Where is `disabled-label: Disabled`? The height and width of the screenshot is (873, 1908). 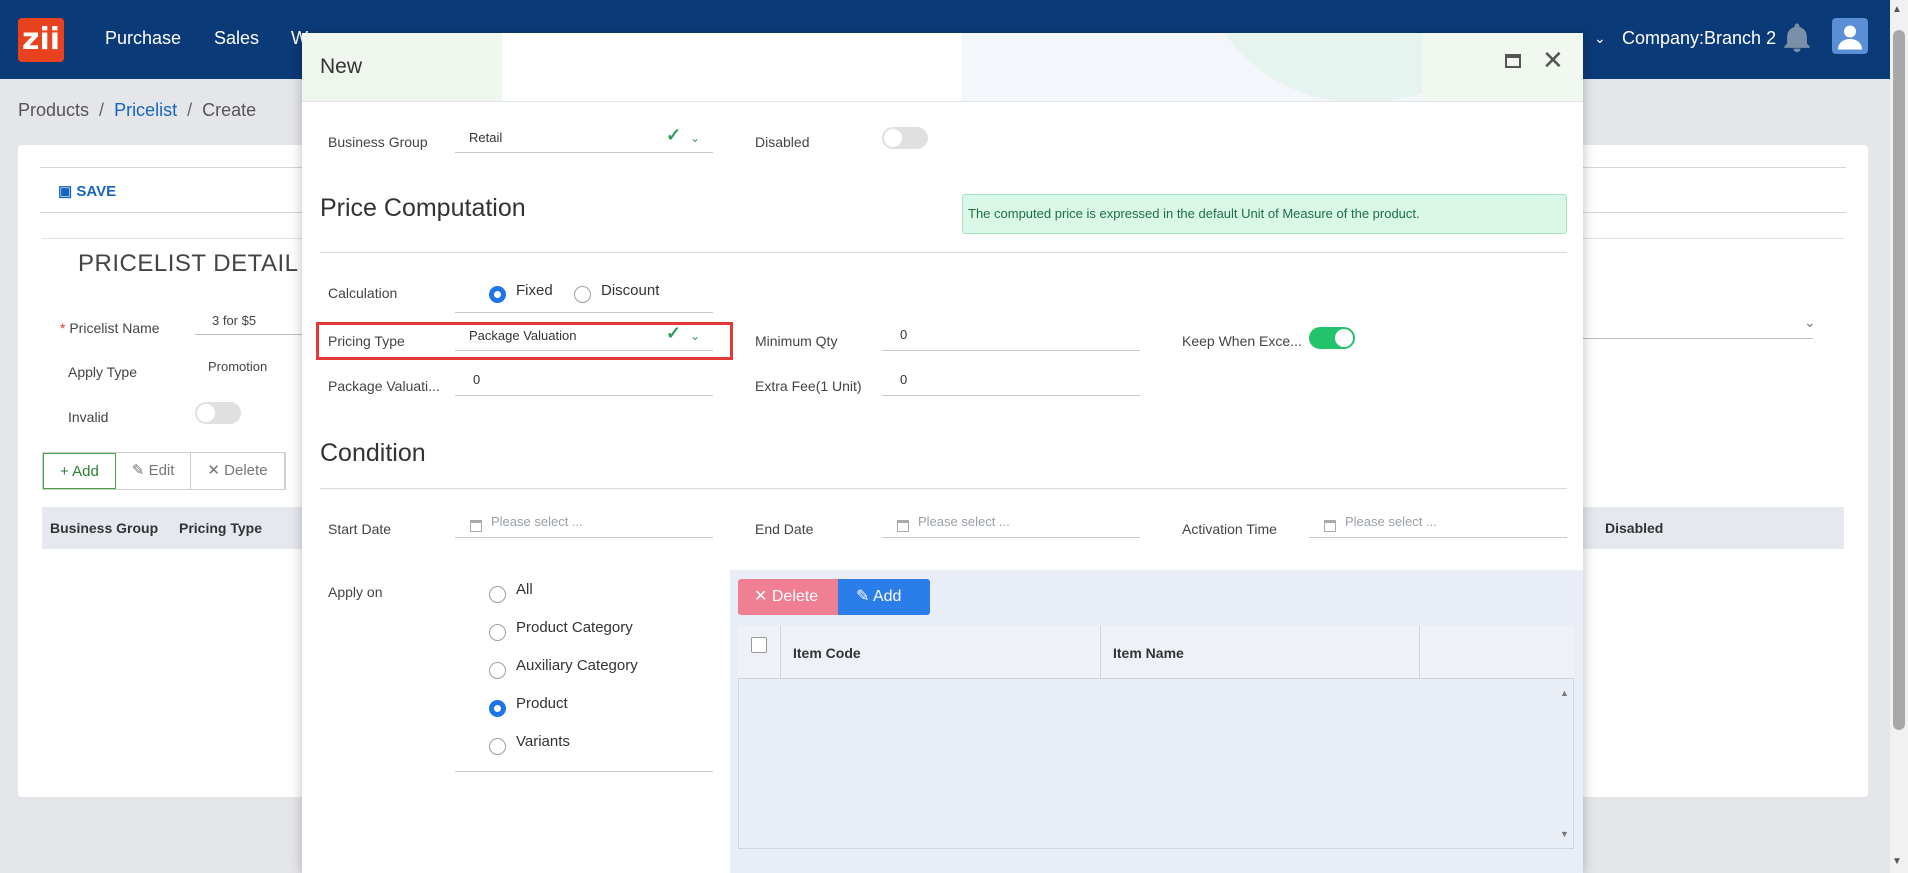 disabled-label: Disabled is located at coordinates (782, 142).